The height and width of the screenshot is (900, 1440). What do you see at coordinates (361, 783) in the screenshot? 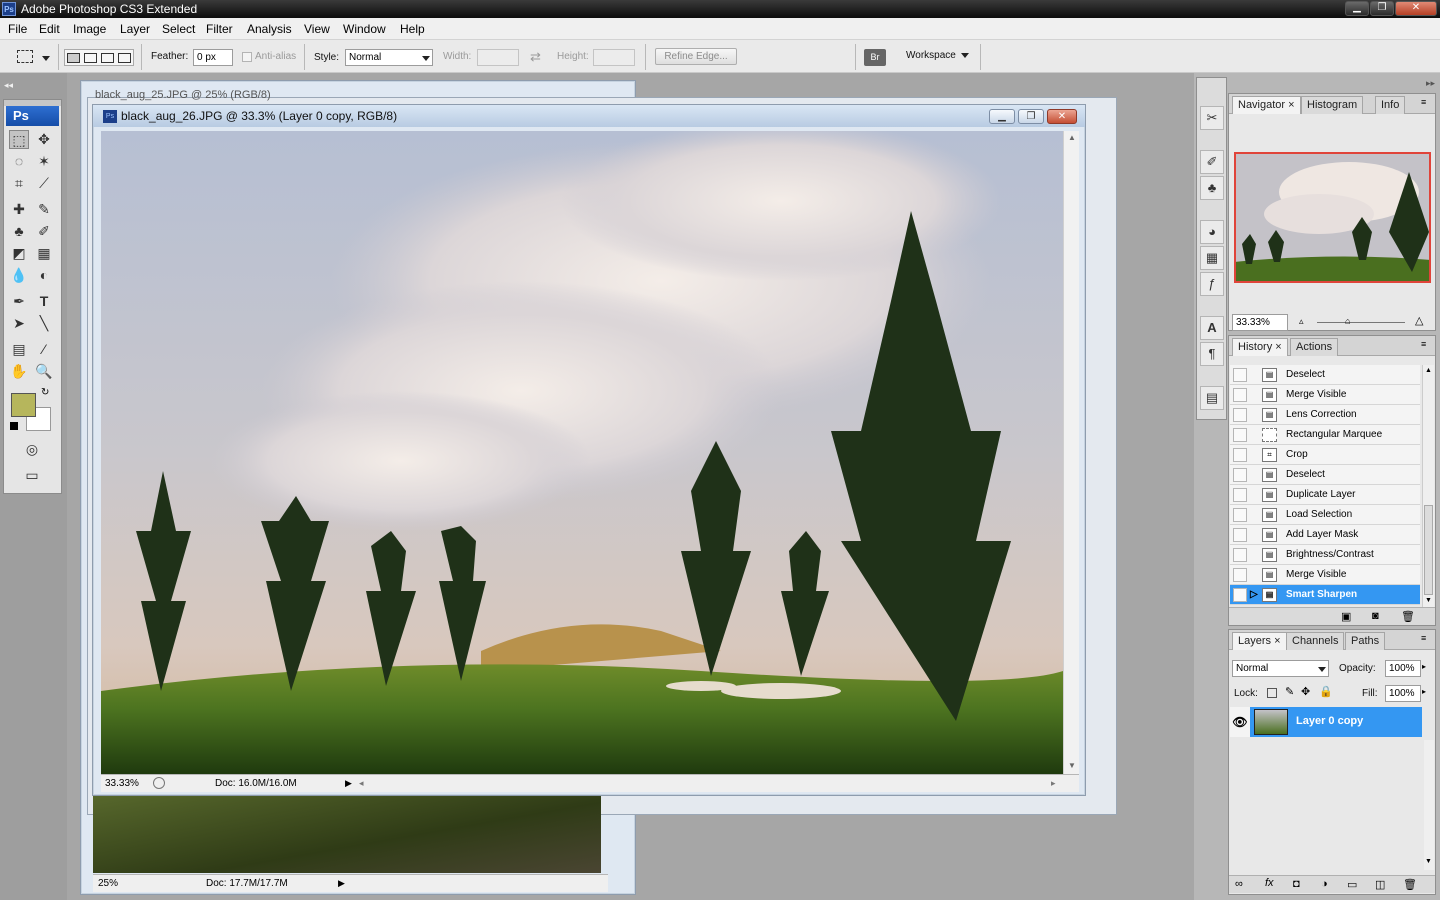
I see `scroll-left-arrow-icon: ◂` at bounding box center [361, 783].